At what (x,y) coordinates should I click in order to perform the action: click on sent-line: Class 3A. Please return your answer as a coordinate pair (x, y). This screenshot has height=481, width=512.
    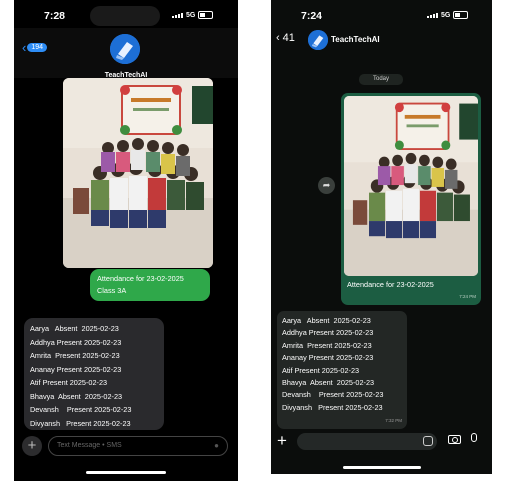
    Looking at the image, I should click on (112, 290).